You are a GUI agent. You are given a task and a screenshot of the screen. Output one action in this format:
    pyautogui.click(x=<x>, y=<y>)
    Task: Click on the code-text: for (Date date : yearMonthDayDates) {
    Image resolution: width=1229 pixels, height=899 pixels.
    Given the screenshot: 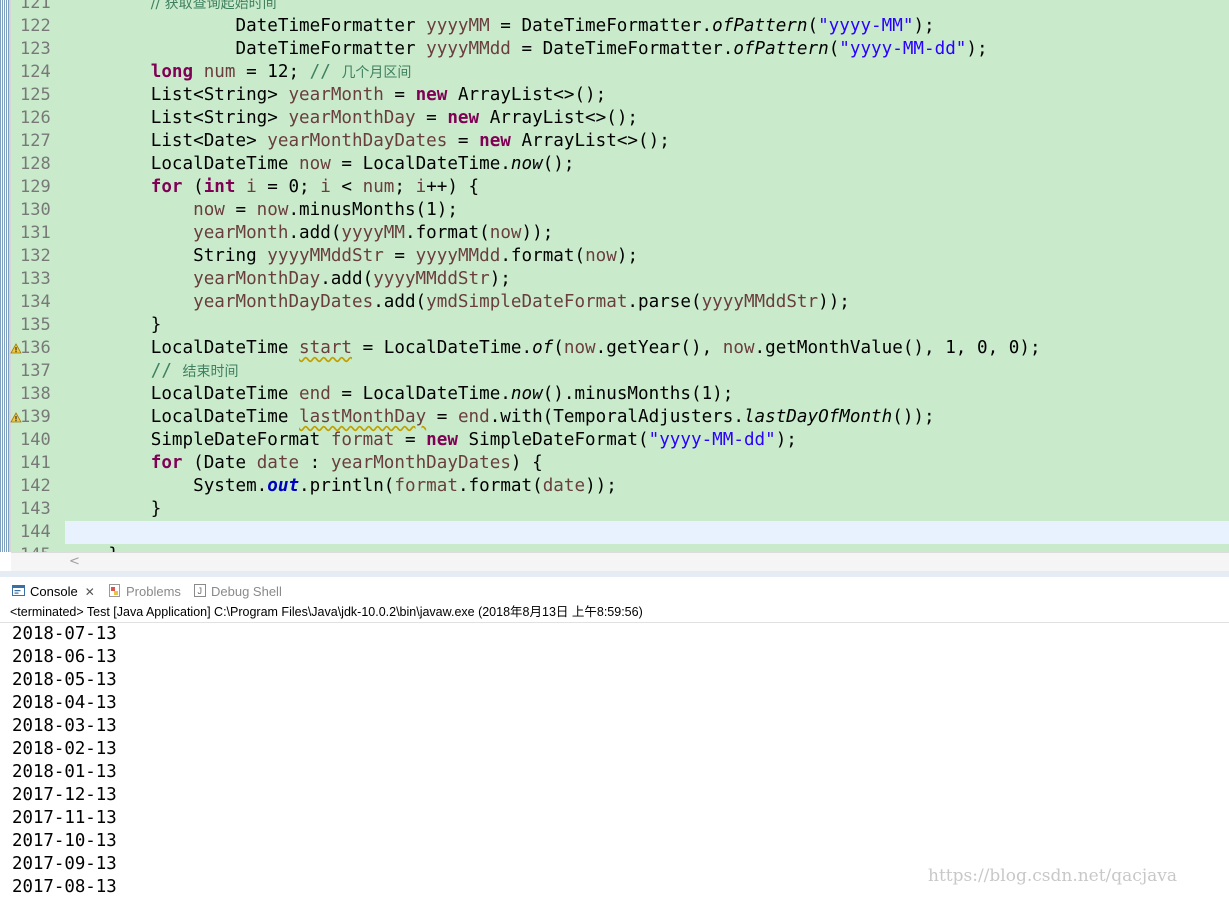 What is the action you would take?
    pyautogui.click(x=304, y=463)
    